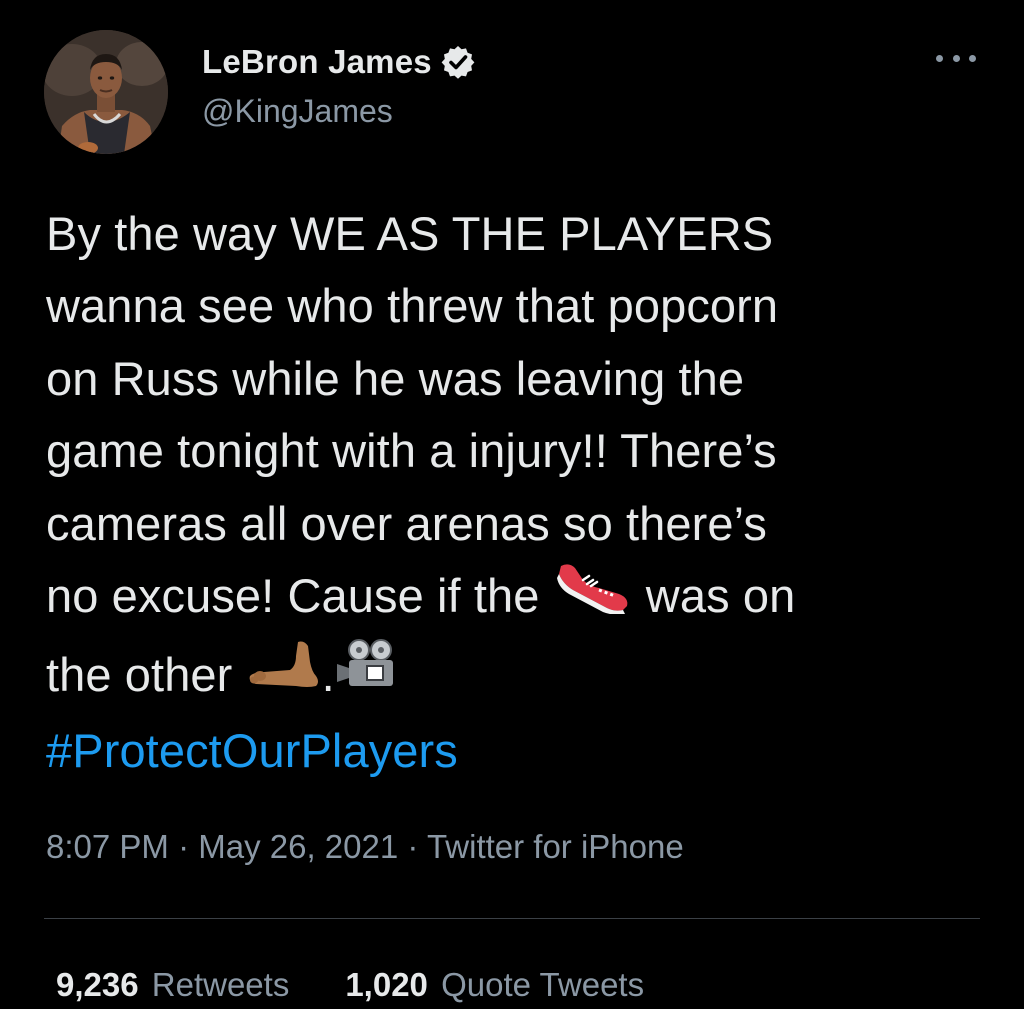  What do you see at coordinates (395, 378) in the screenshot?
I see `tweet-line: on Russ while he was leaving the` at bounding box center [395, 378].